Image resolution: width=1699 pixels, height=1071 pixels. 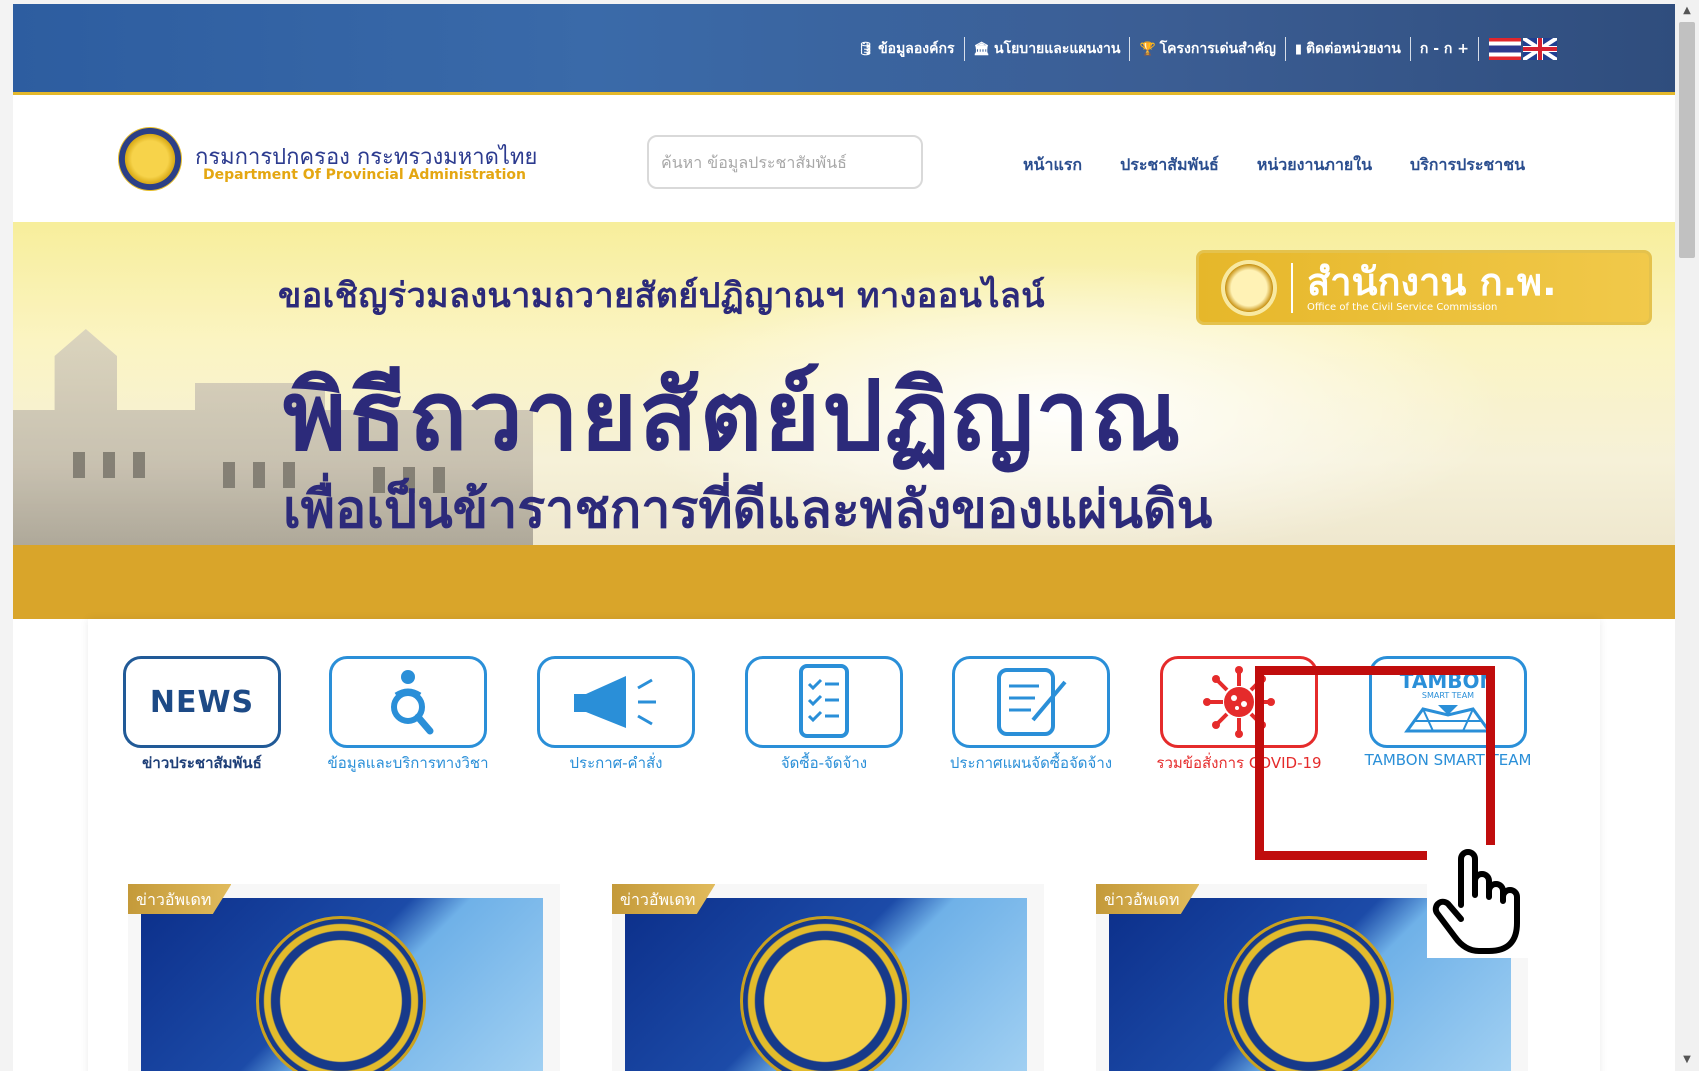 What do you see at coordinates (1448, 695) in the screenshot?
I see `tambon-logo-subtext: SMART TEAM` at bounding box center [1448, 695].